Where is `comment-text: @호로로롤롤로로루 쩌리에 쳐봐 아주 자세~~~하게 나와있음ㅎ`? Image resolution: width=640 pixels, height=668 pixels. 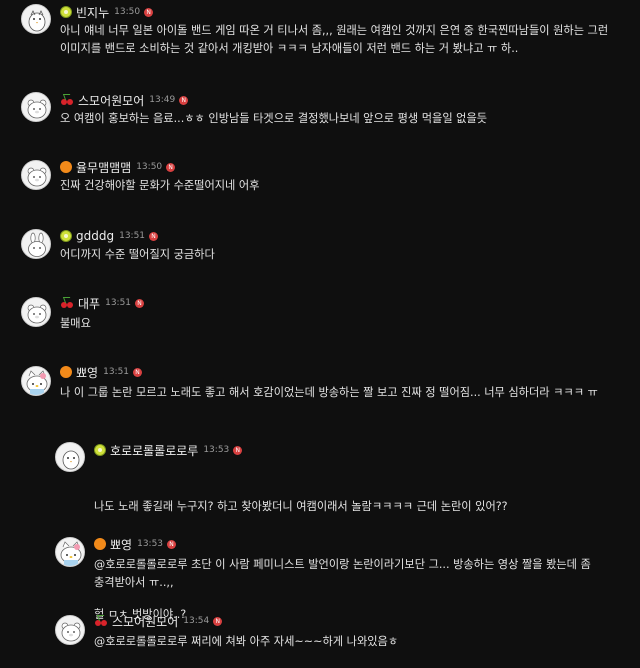 comment-text: @호로로롤롤로로루 쩌리에 쳐봐 아주 자세~~~하게 나와있음ㅎ is located at coordinates (246, 641).